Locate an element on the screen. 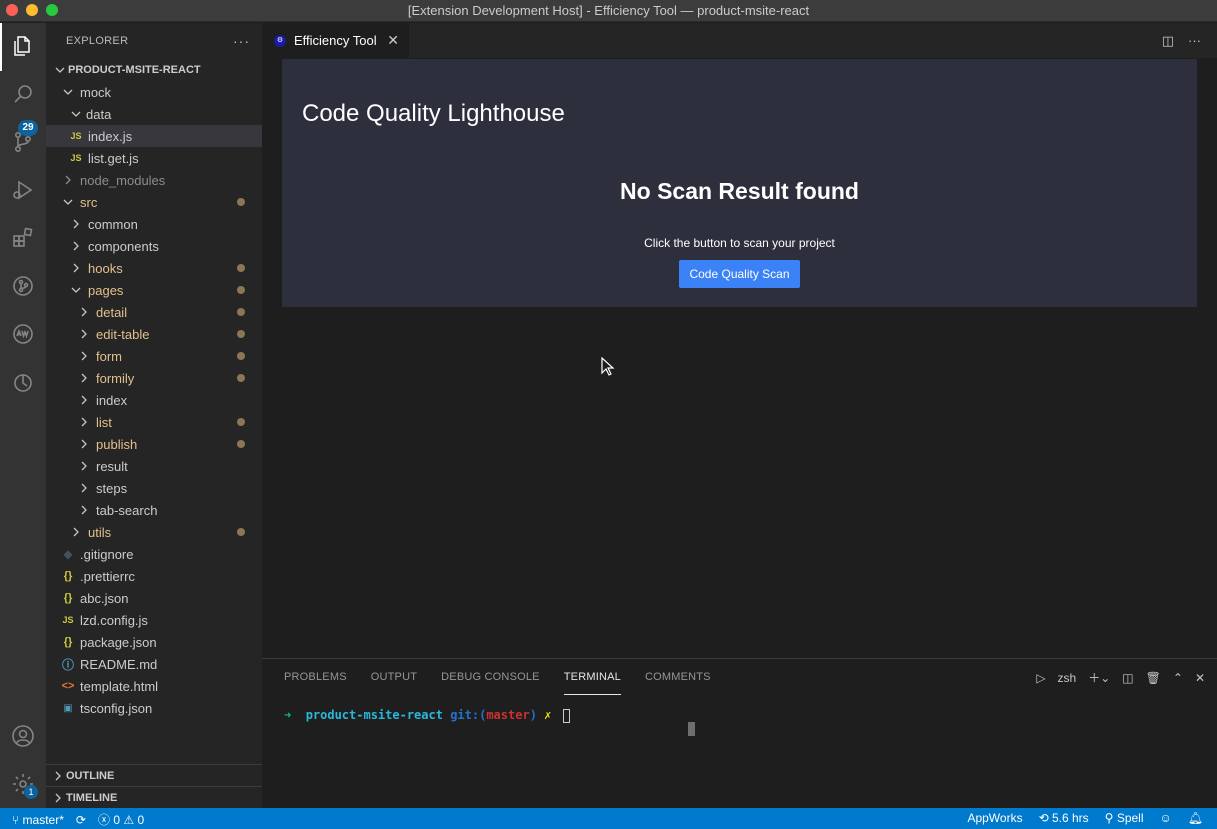 The height and width of the screenshot is (829, 1217). tree-folder-hooks: hooks is located at coordinates (154, 268).